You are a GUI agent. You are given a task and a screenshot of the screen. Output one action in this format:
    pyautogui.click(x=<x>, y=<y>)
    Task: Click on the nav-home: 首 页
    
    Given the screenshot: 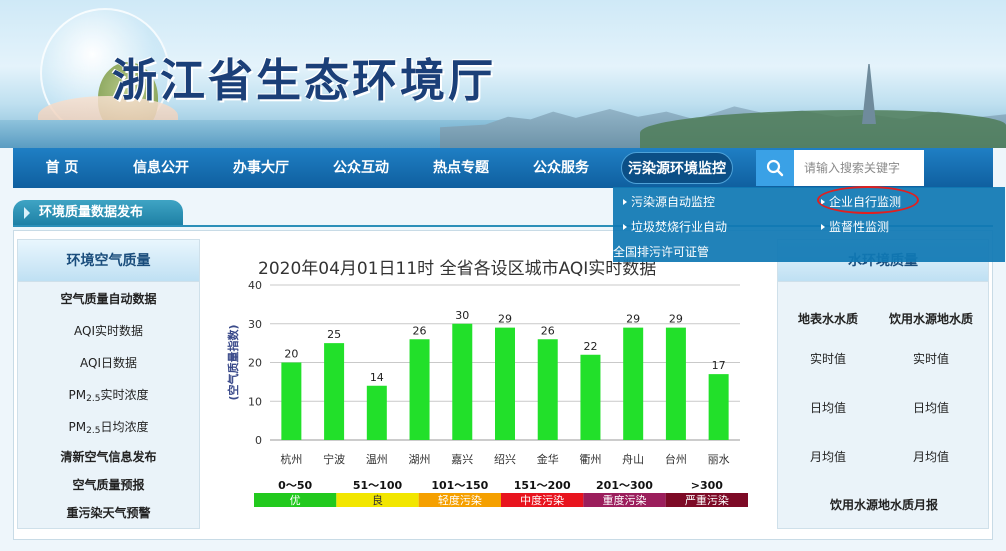 What is the action you would take?
    pyautogui.click(x=62, y=168)
    